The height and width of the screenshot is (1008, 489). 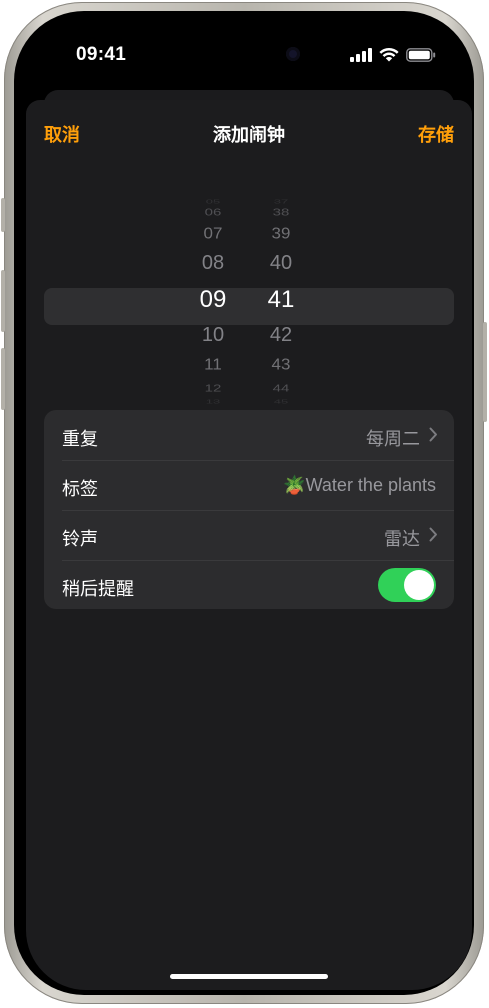 What do you see at coordinates (80, 539) in the screenshot?
I see `sound-label: 铃声` at bounding box center [80, 539].